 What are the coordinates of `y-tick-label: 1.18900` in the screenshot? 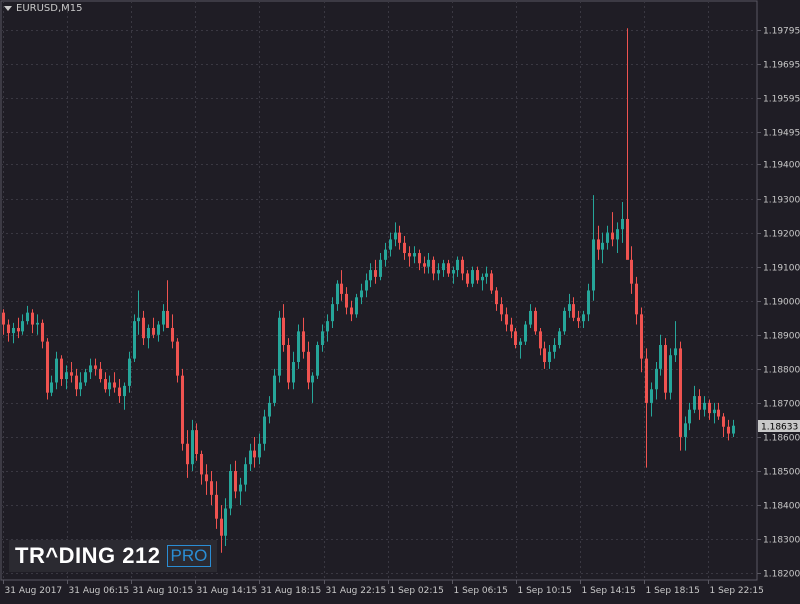 It's located at (781, 337).